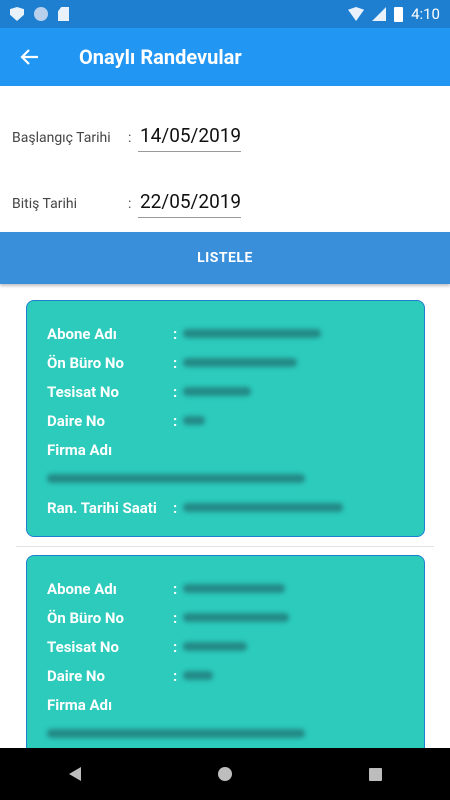  I want to click on page-title: Onaylı Randevular, so click(160, 57).